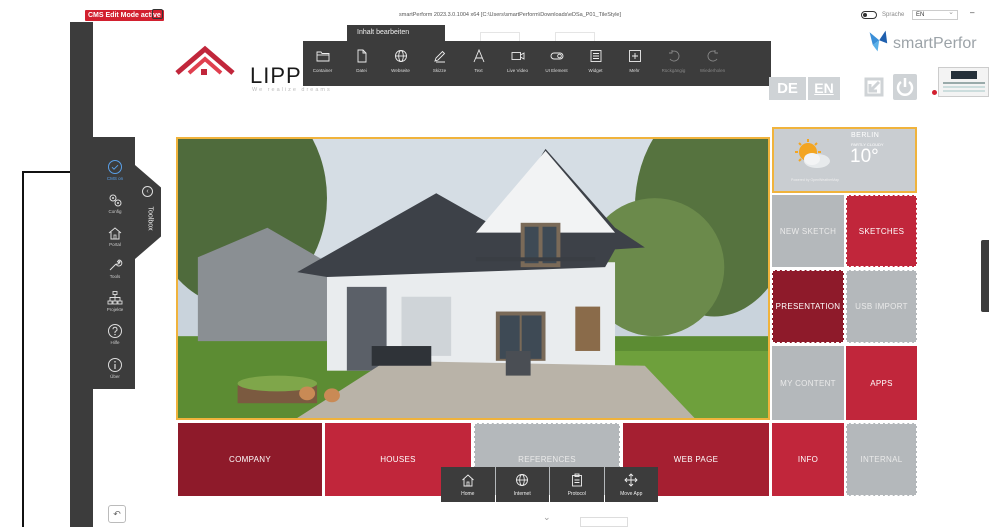  What do you see at coordinates (322, 70) in the screenshot?
I see `edit-button-label: Container` at bounding box center [322, 70].